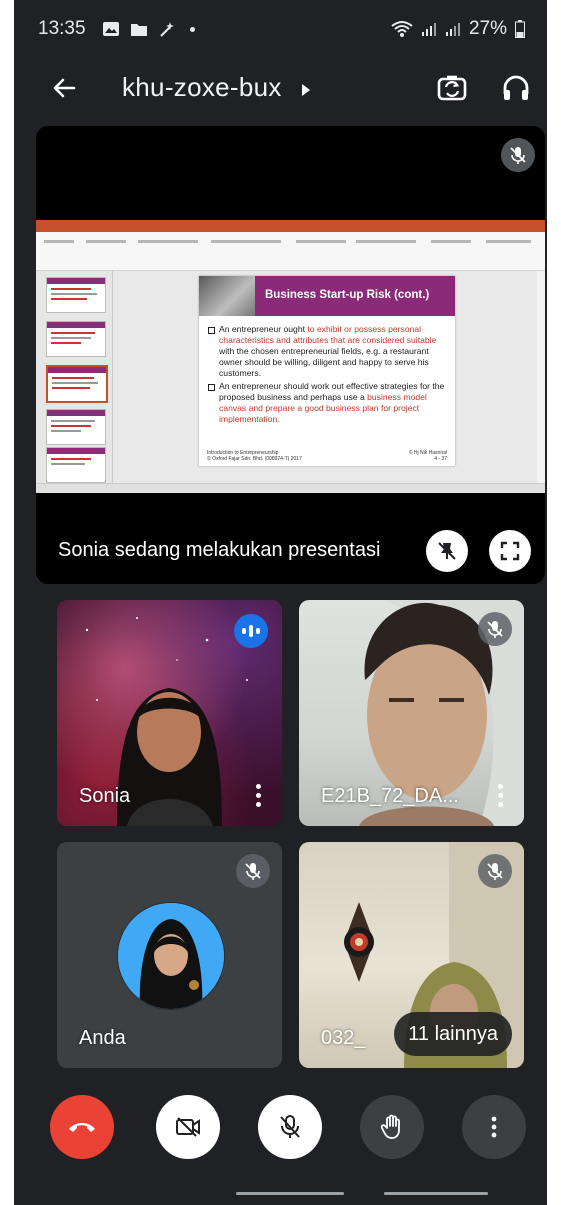 This screenshot has height=1205, width=561. What do you see at coordinates (487, 28) in the screenshot?
I see `battery-percent: 27%` at bounding box center [487, 28].